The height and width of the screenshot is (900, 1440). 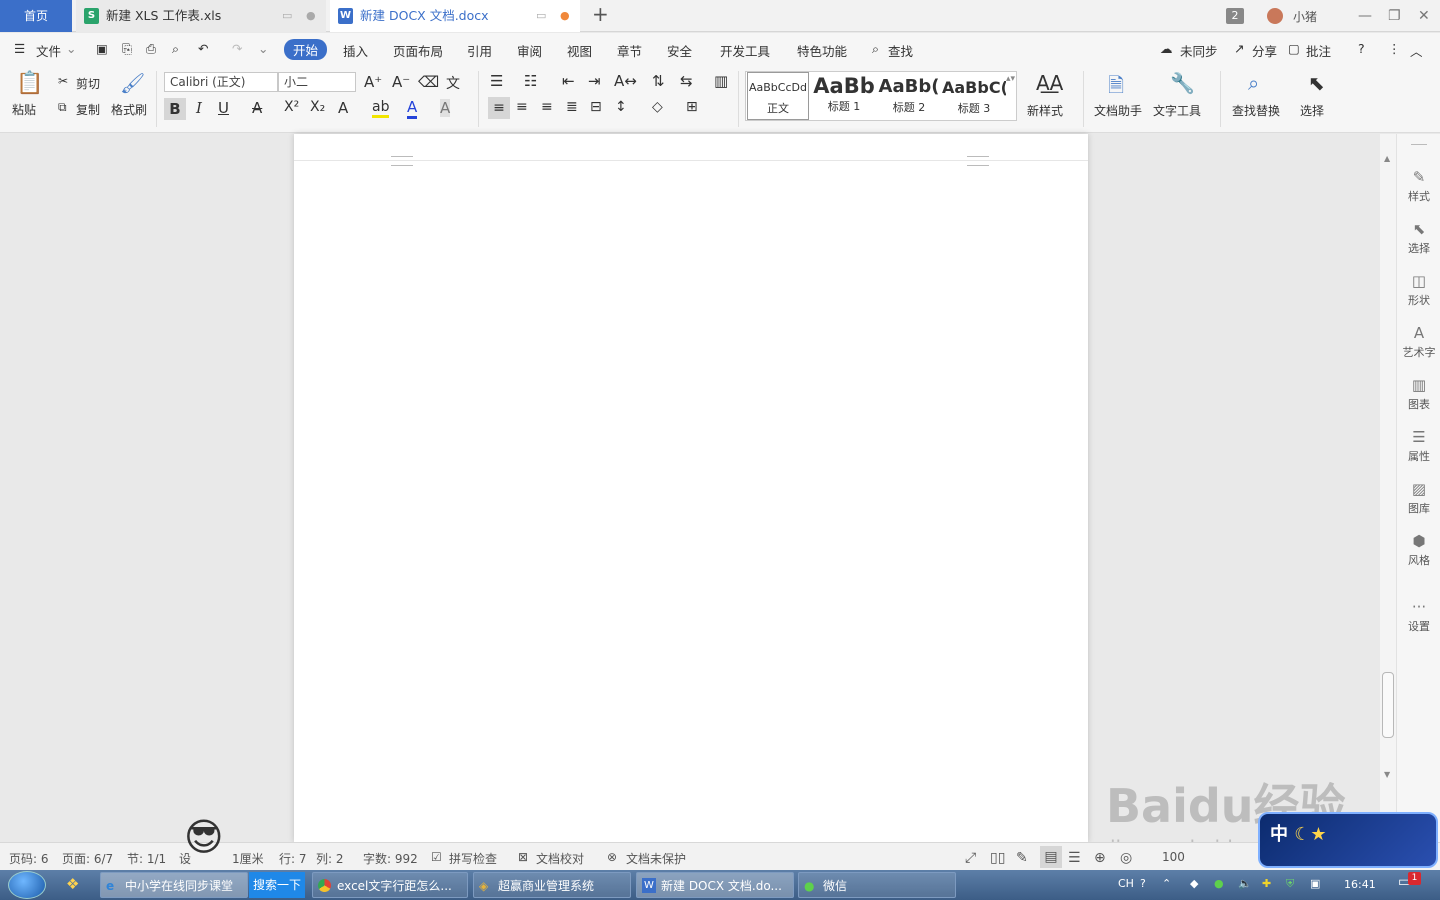 I want to click on gallery-scroll-icon: ▴▾, so click(x=1010, y=79).